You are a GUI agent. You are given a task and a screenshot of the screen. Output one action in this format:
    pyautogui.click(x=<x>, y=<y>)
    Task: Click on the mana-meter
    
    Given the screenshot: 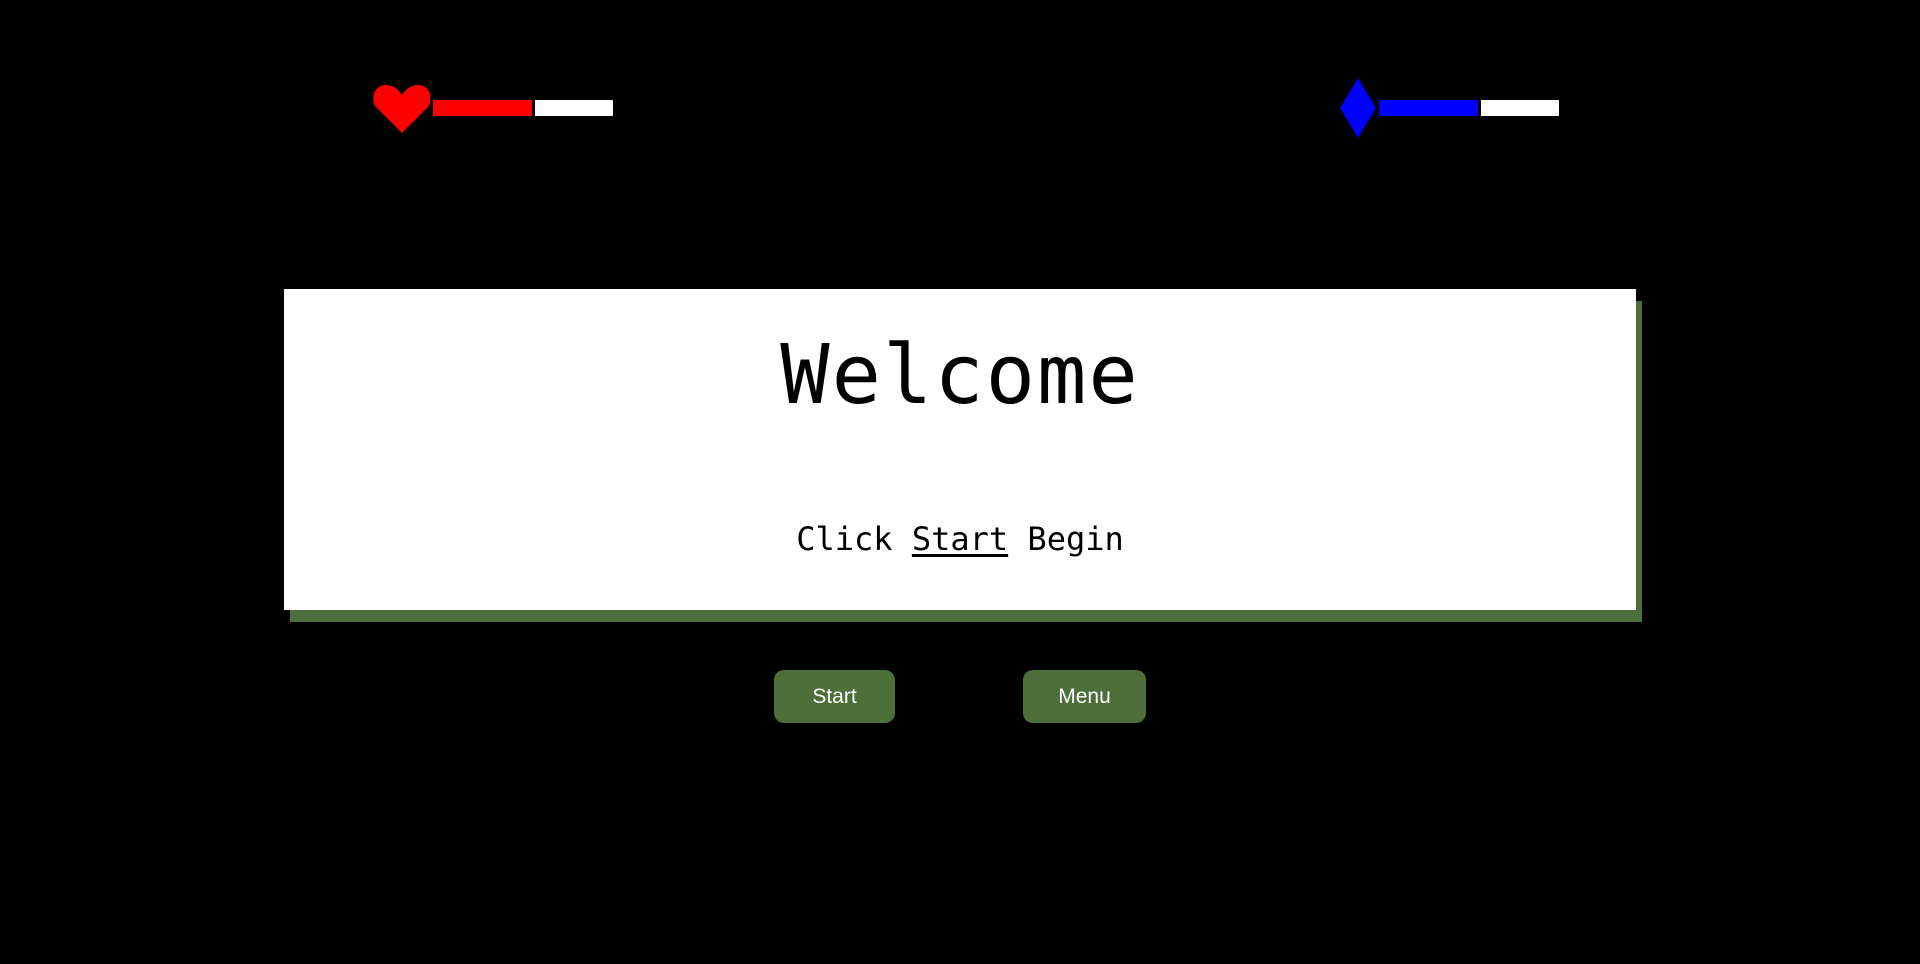 What is the action you would take?
    pyautogui.click(x=1469, y=108)
    